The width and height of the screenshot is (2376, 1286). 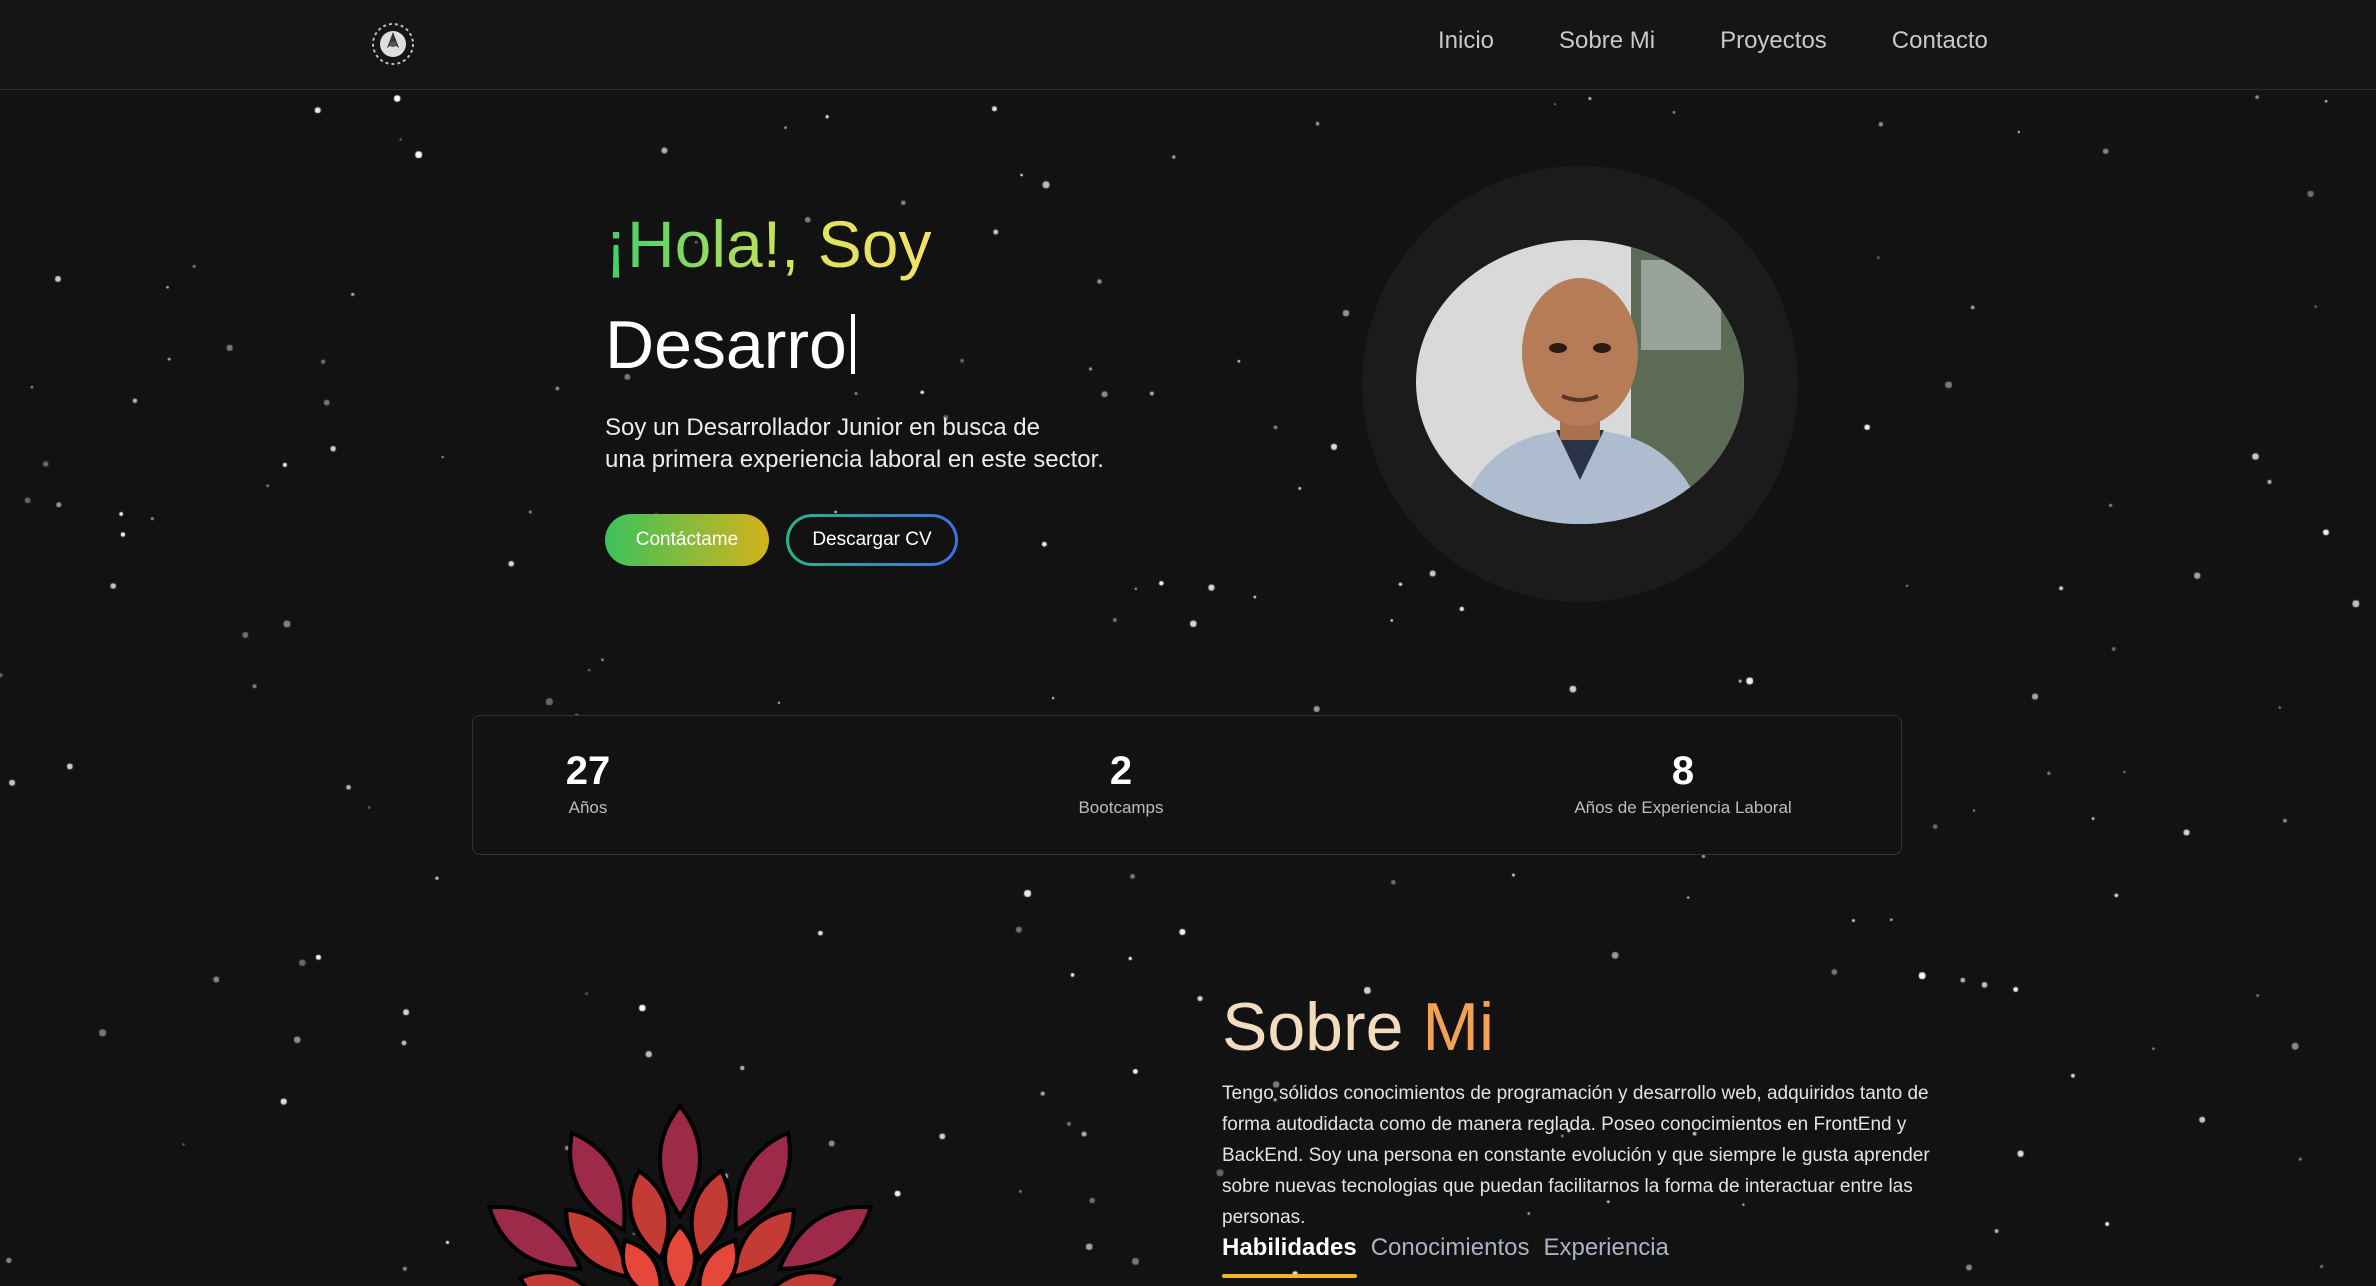 What do you see at coordinates (1450, 1248) in the screenshot?
I see `tab-conocimientos: Conocimientos` at bounding box center [1450, 1248].